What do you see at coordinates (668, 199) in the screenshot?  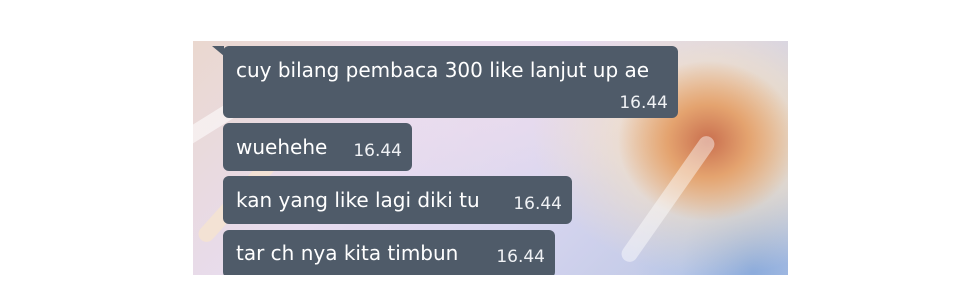 I see `wallpaper-stroke` at bounding box center [668, 199].